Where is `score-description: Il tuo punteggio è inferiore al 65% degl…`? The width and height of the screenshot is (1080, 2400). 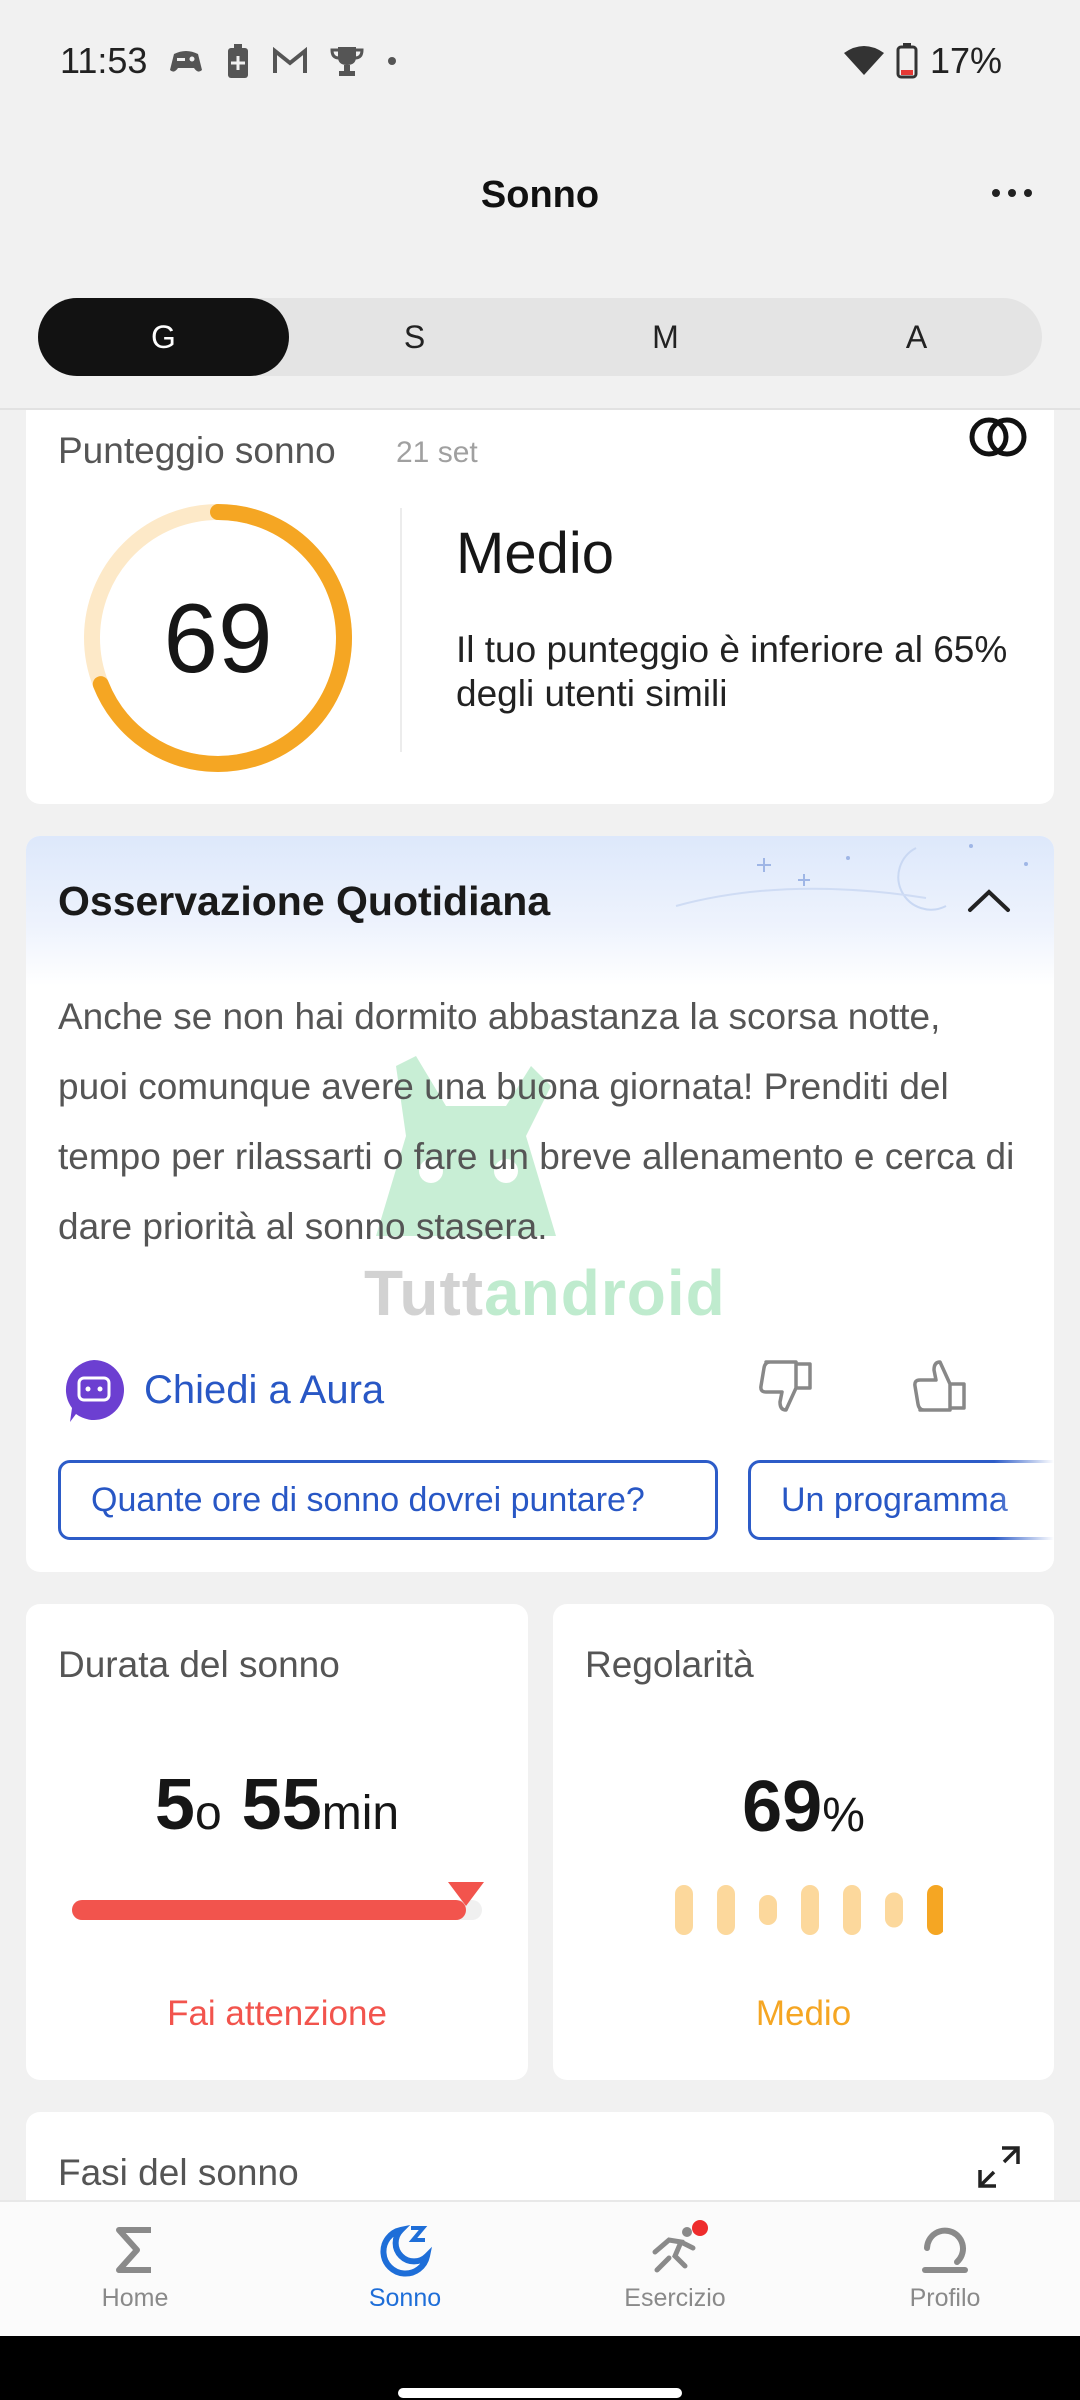 score-description: Il tuo punteggio è inferiore al 65% degl… is located at coordinates (732, 671).